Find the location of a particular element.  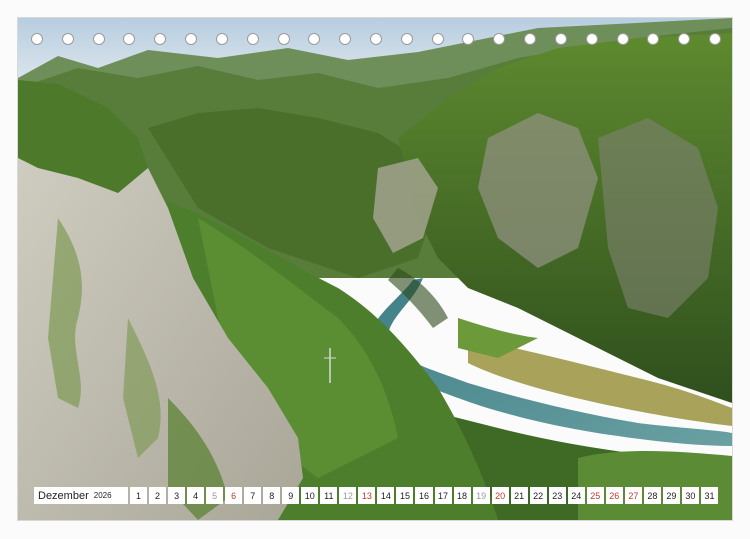

day-cell: 11 is located at coordinates (329, 495).